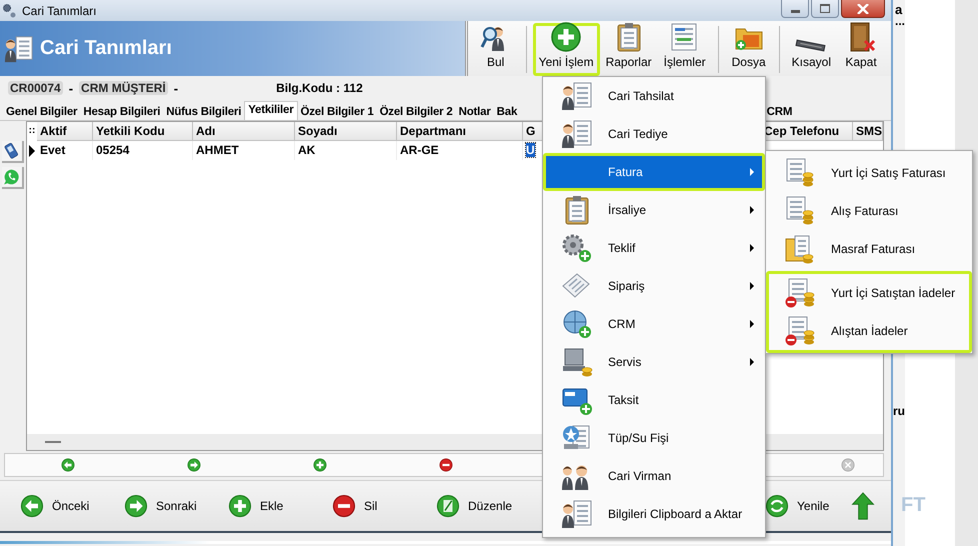 The height and width of the screenshot is (546, 978). Describe the element at coordinates (654, 286) in the screenshot. I see `menu-item: Sipariş` at that location.